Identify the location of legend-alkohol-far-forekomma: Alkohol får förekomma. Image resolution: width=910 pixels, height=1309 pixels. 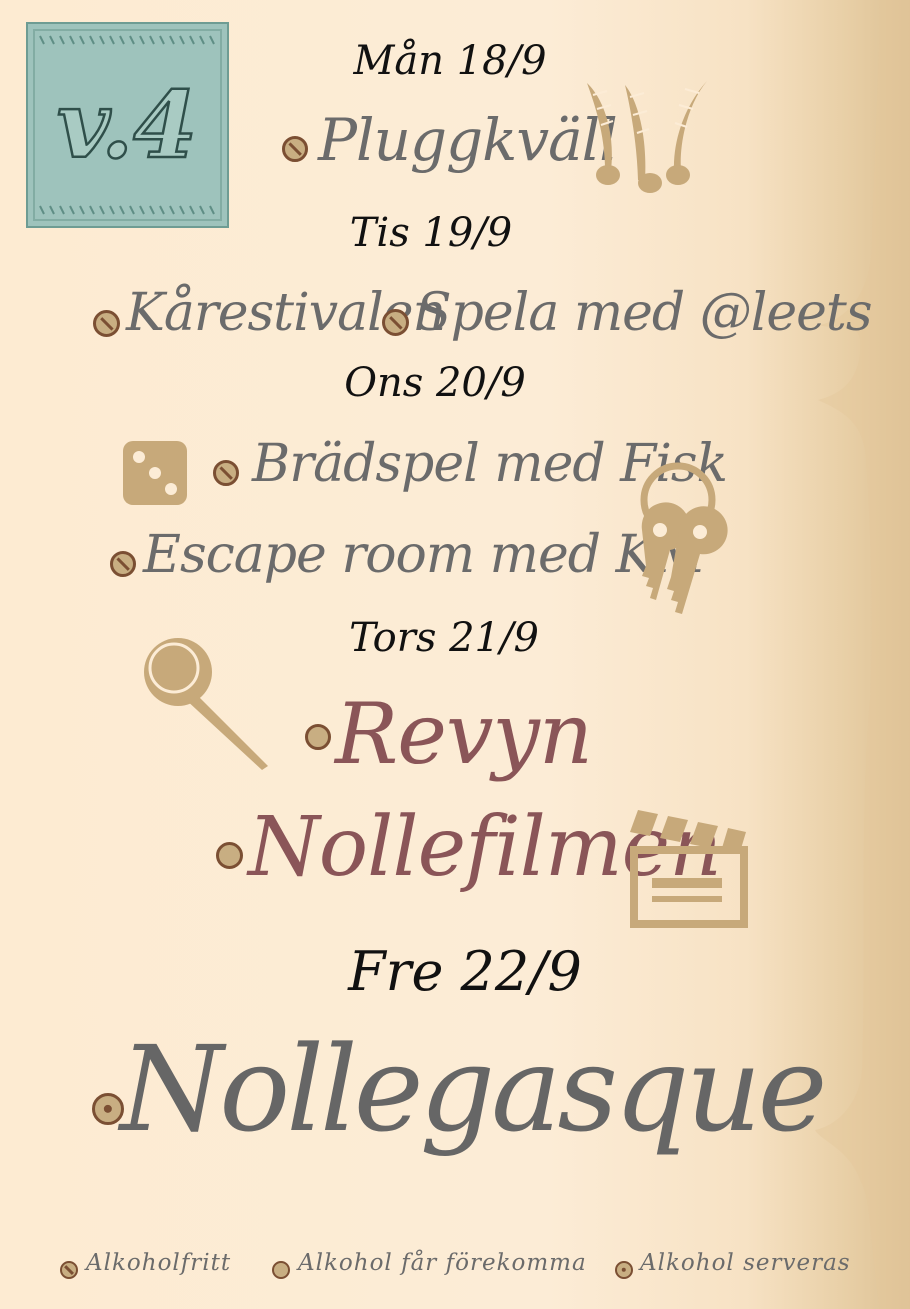
(442, 1263).